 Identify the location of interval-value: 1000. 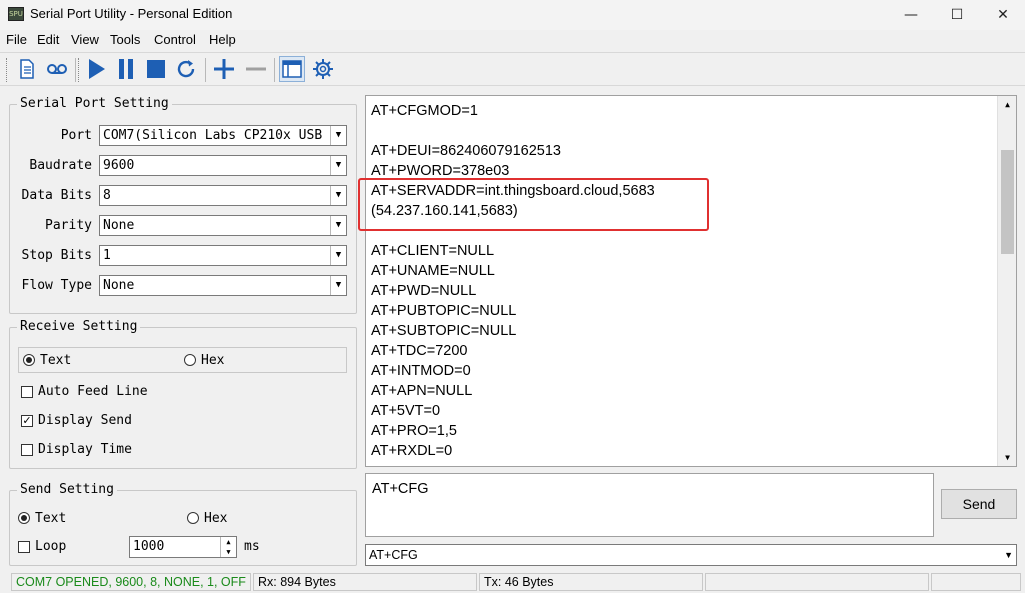
(149, 546).